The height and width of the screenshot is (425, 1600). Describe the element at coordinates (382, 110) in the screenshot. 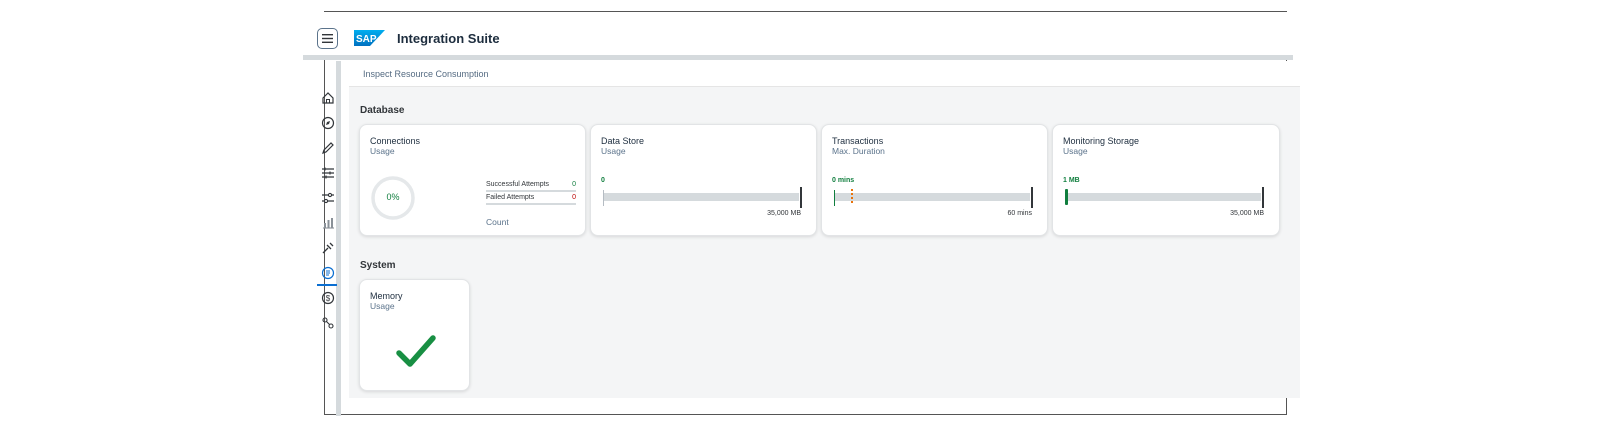

I see `section-title-database: Database` at that location.